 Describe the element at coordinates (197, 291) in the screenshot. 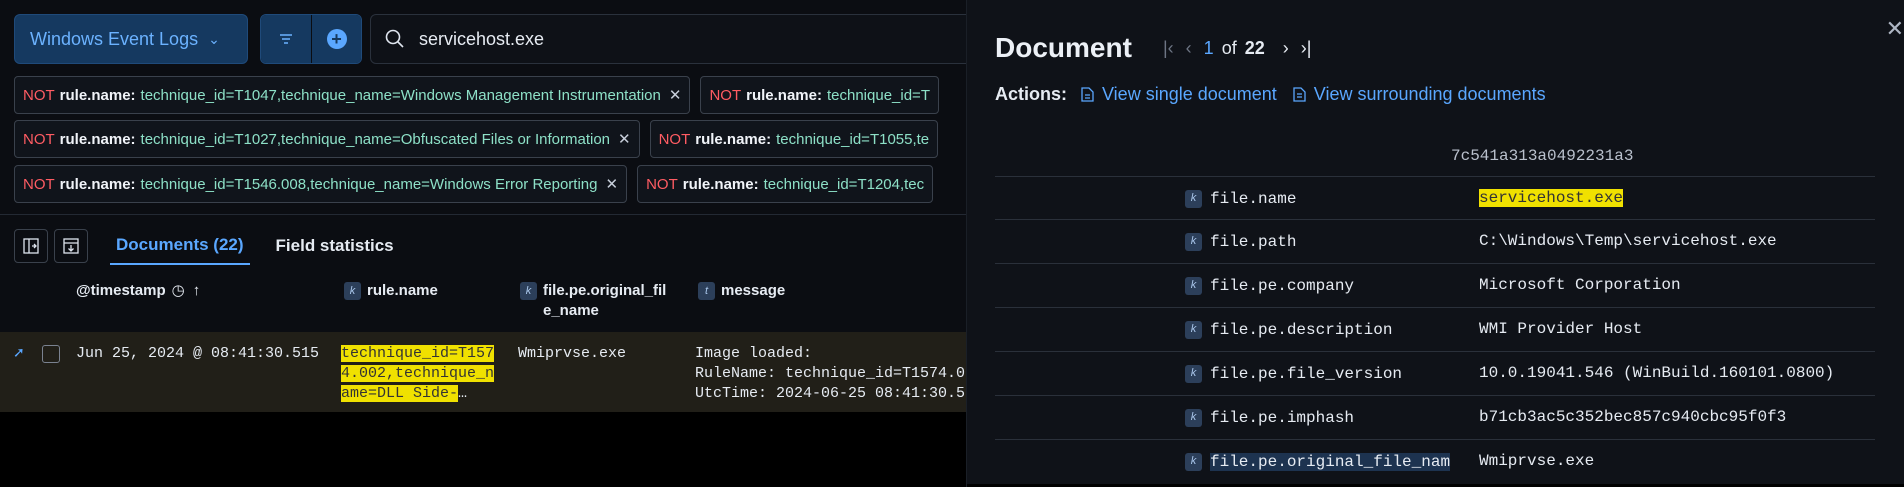

I see `sort-ascending-icon: ↑` at that location.